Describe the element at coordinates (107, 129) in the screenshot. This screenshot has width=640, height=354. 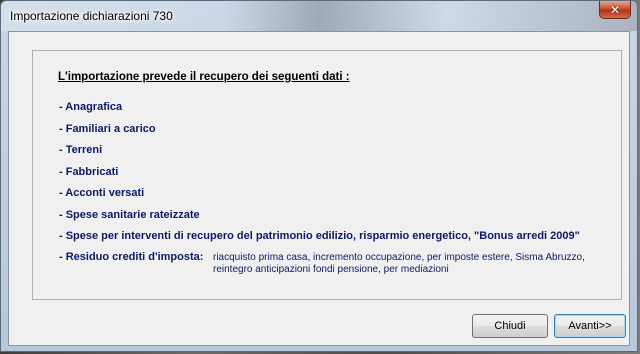
I see `list-item: - Familiari a carico` at that location.